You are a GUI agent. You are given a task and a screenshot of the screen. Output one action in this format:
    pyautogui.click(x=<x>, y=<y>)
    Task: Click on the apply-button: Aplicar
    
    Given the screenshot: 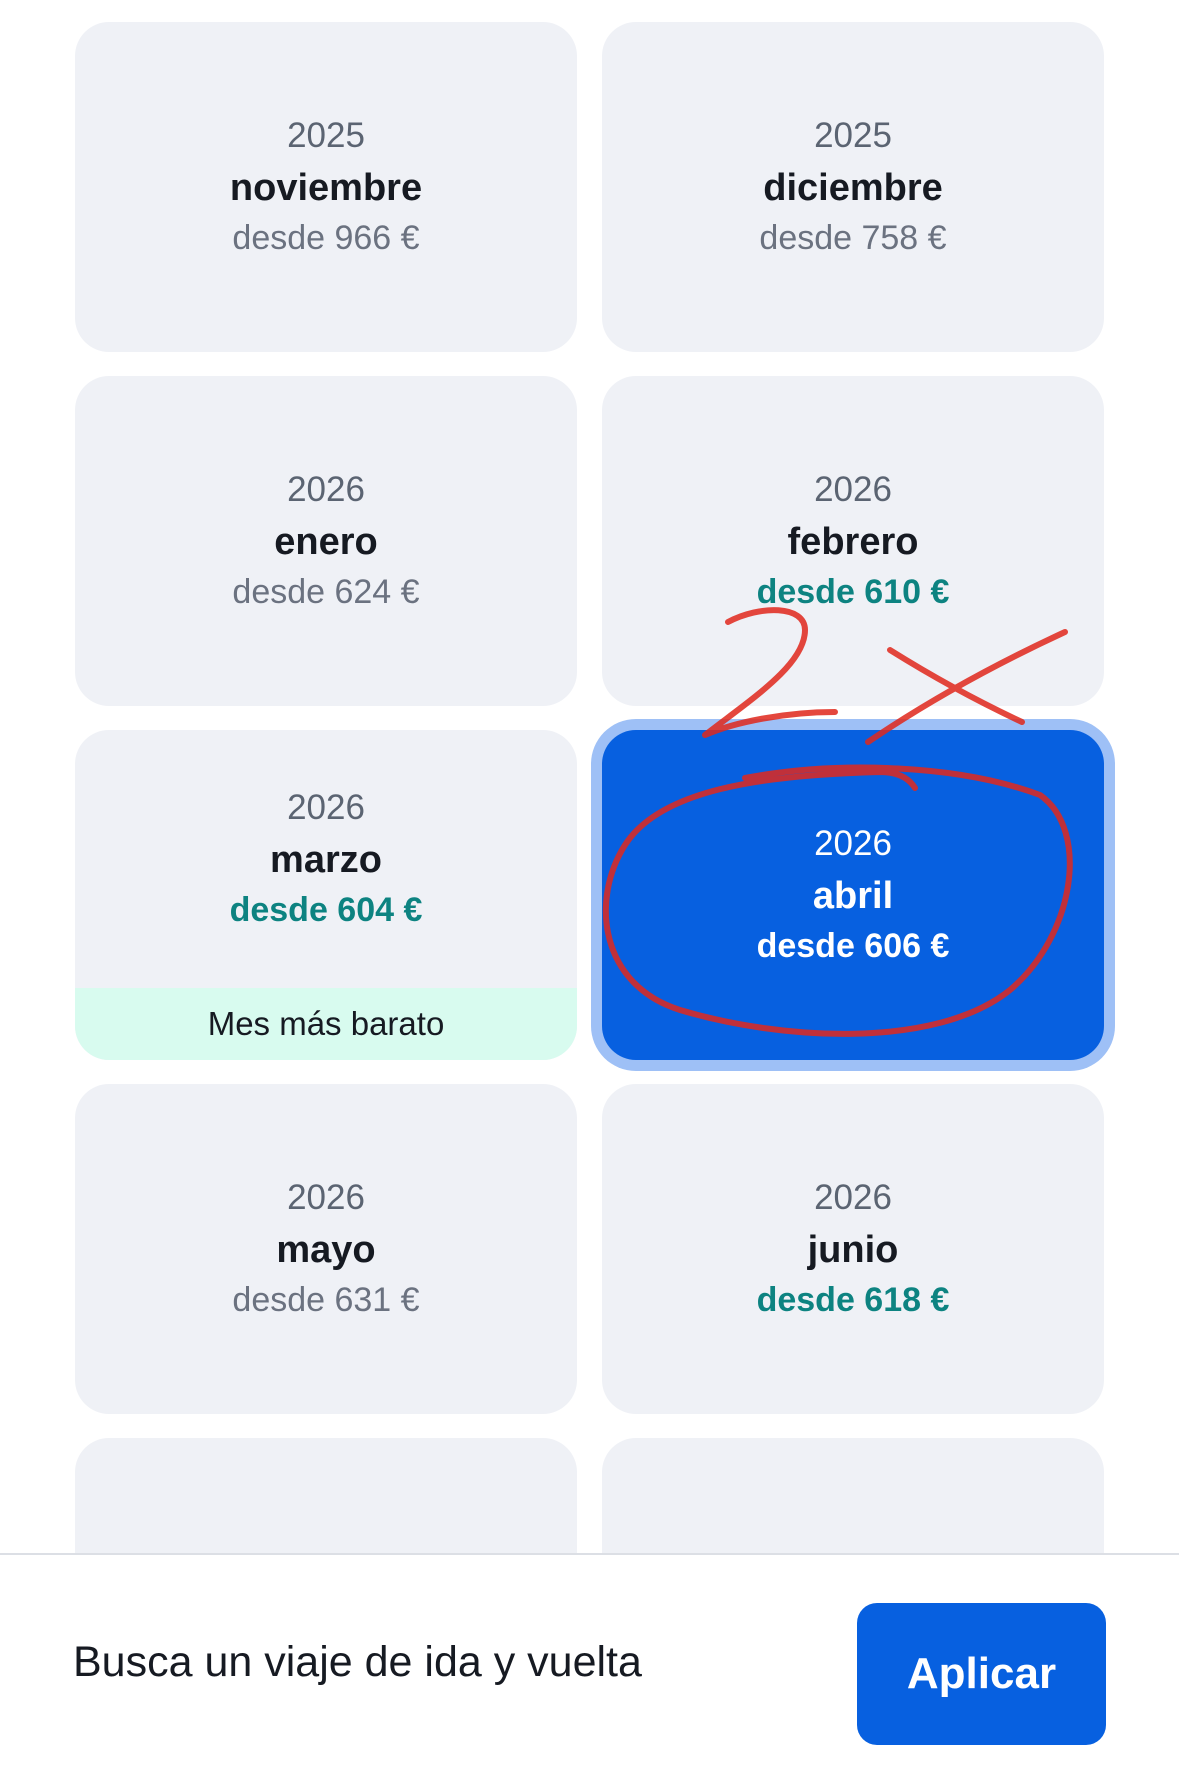 What is the action you would take?
    pyautogui.click(x=981, y=1674)
    